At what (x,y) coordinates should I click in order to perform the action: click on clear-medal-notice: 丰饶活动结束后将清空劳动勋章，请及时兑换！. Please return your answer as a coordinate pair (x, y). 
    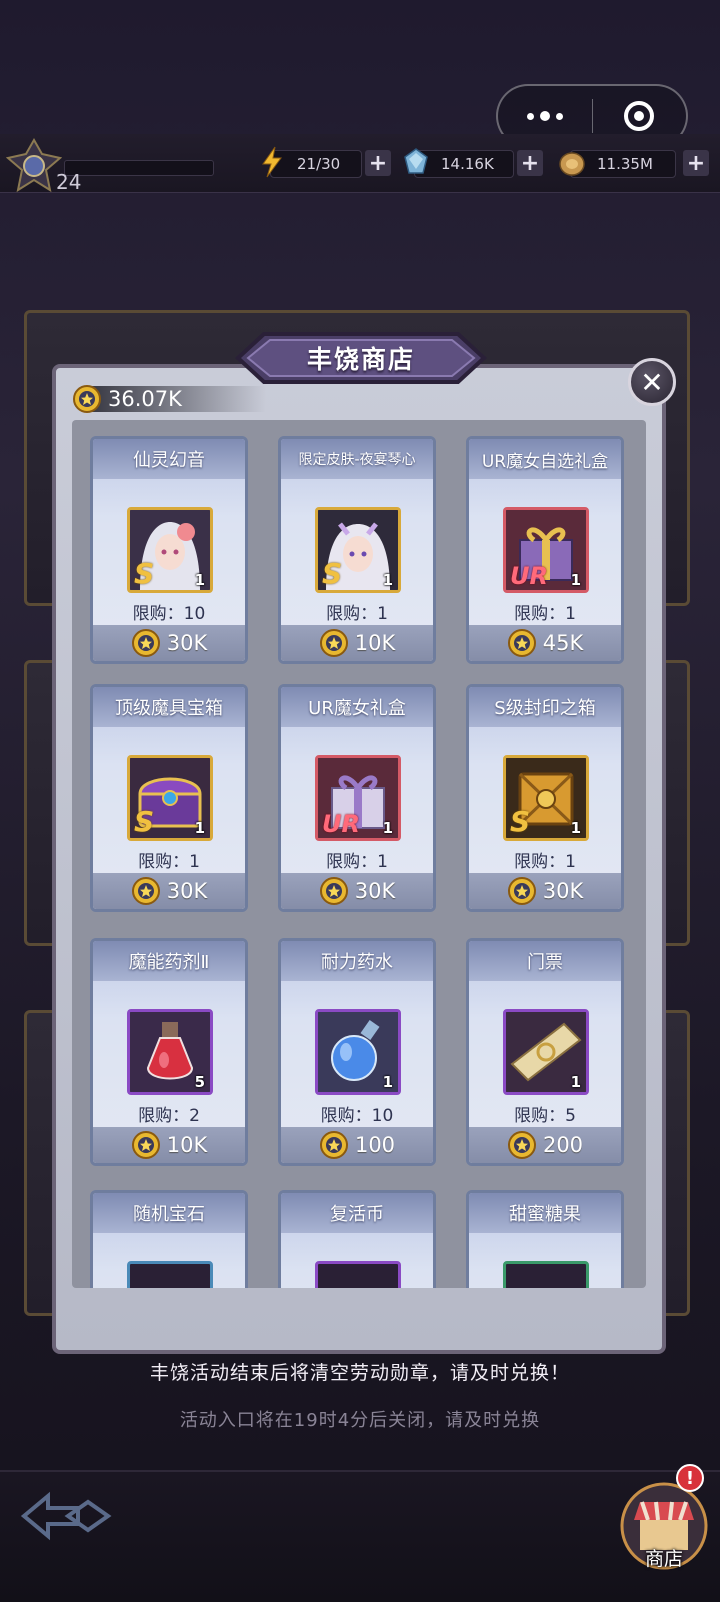
    Looking at the image, I should click on (359, 1373).